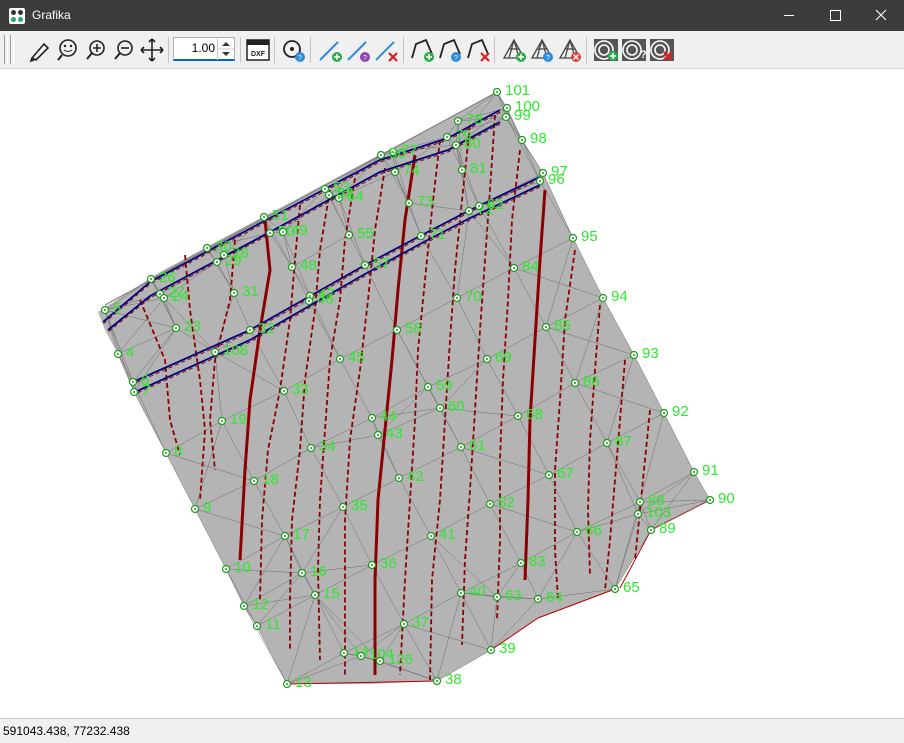  I want to click on zoom-in-icon, so click(95, 50).